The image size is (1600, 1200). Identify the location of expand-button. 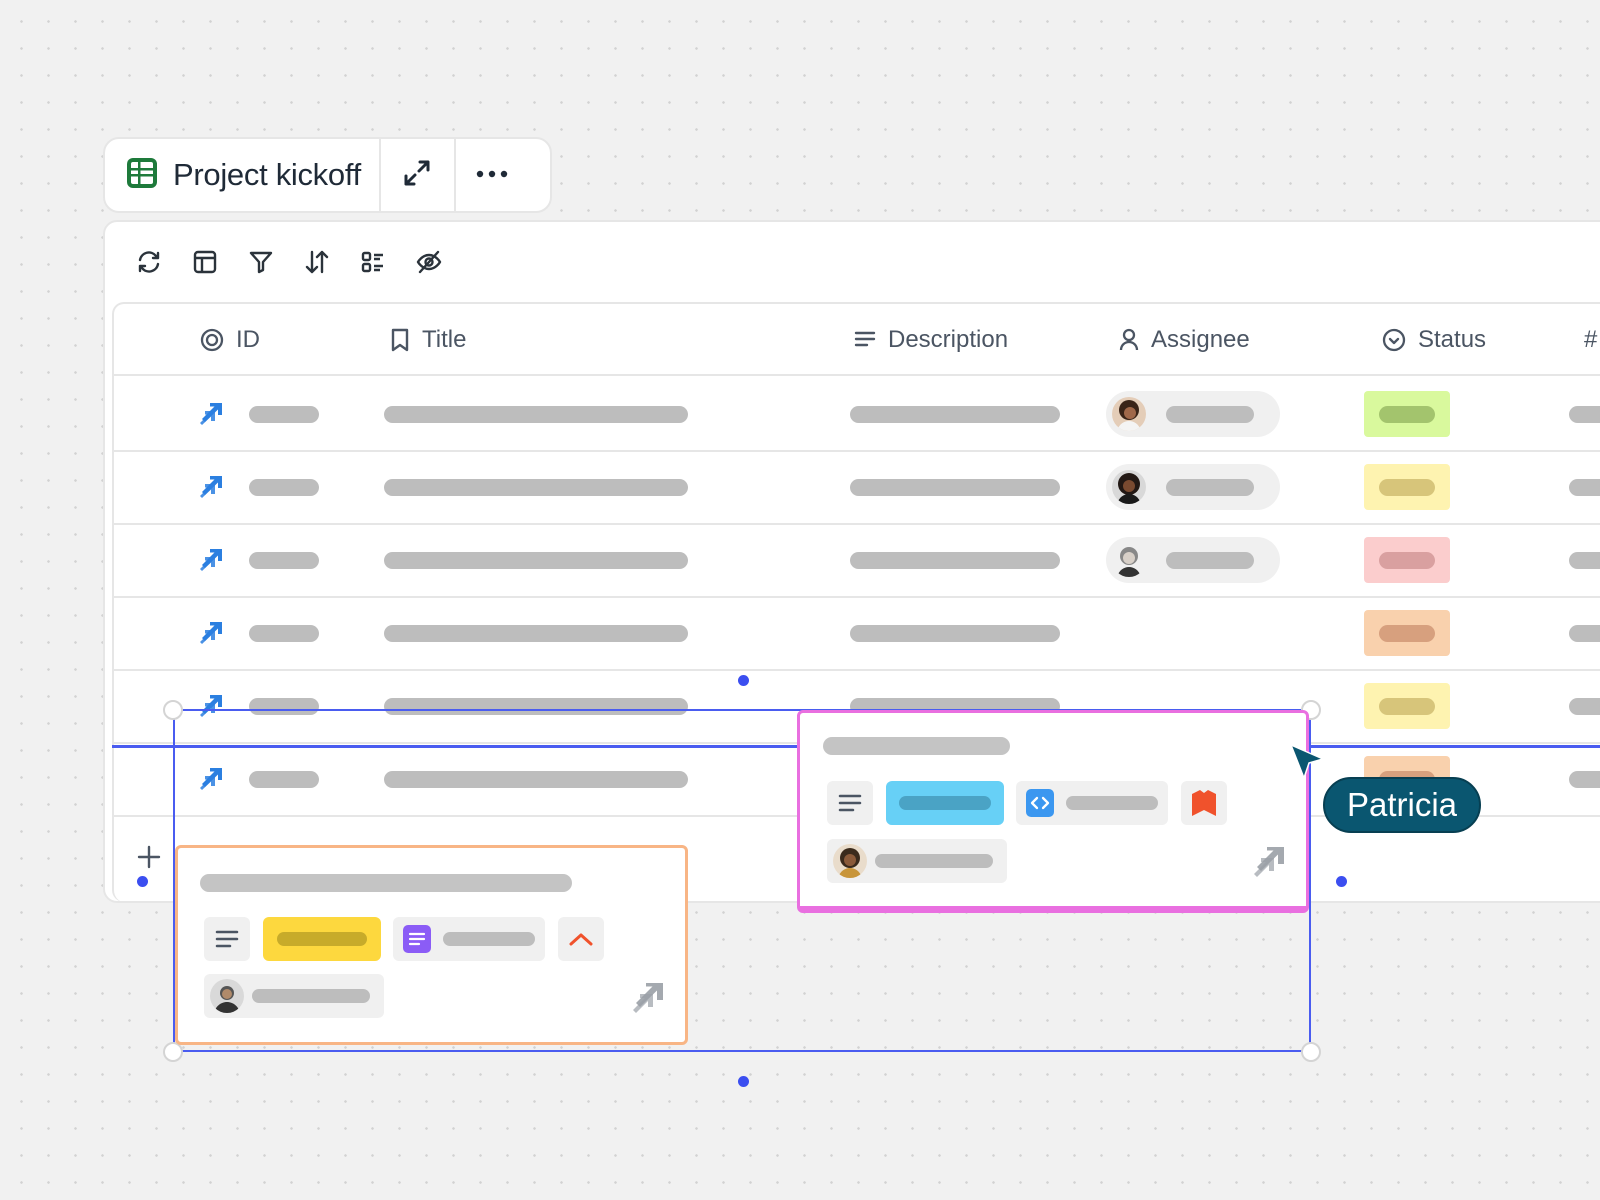
(417, 175).